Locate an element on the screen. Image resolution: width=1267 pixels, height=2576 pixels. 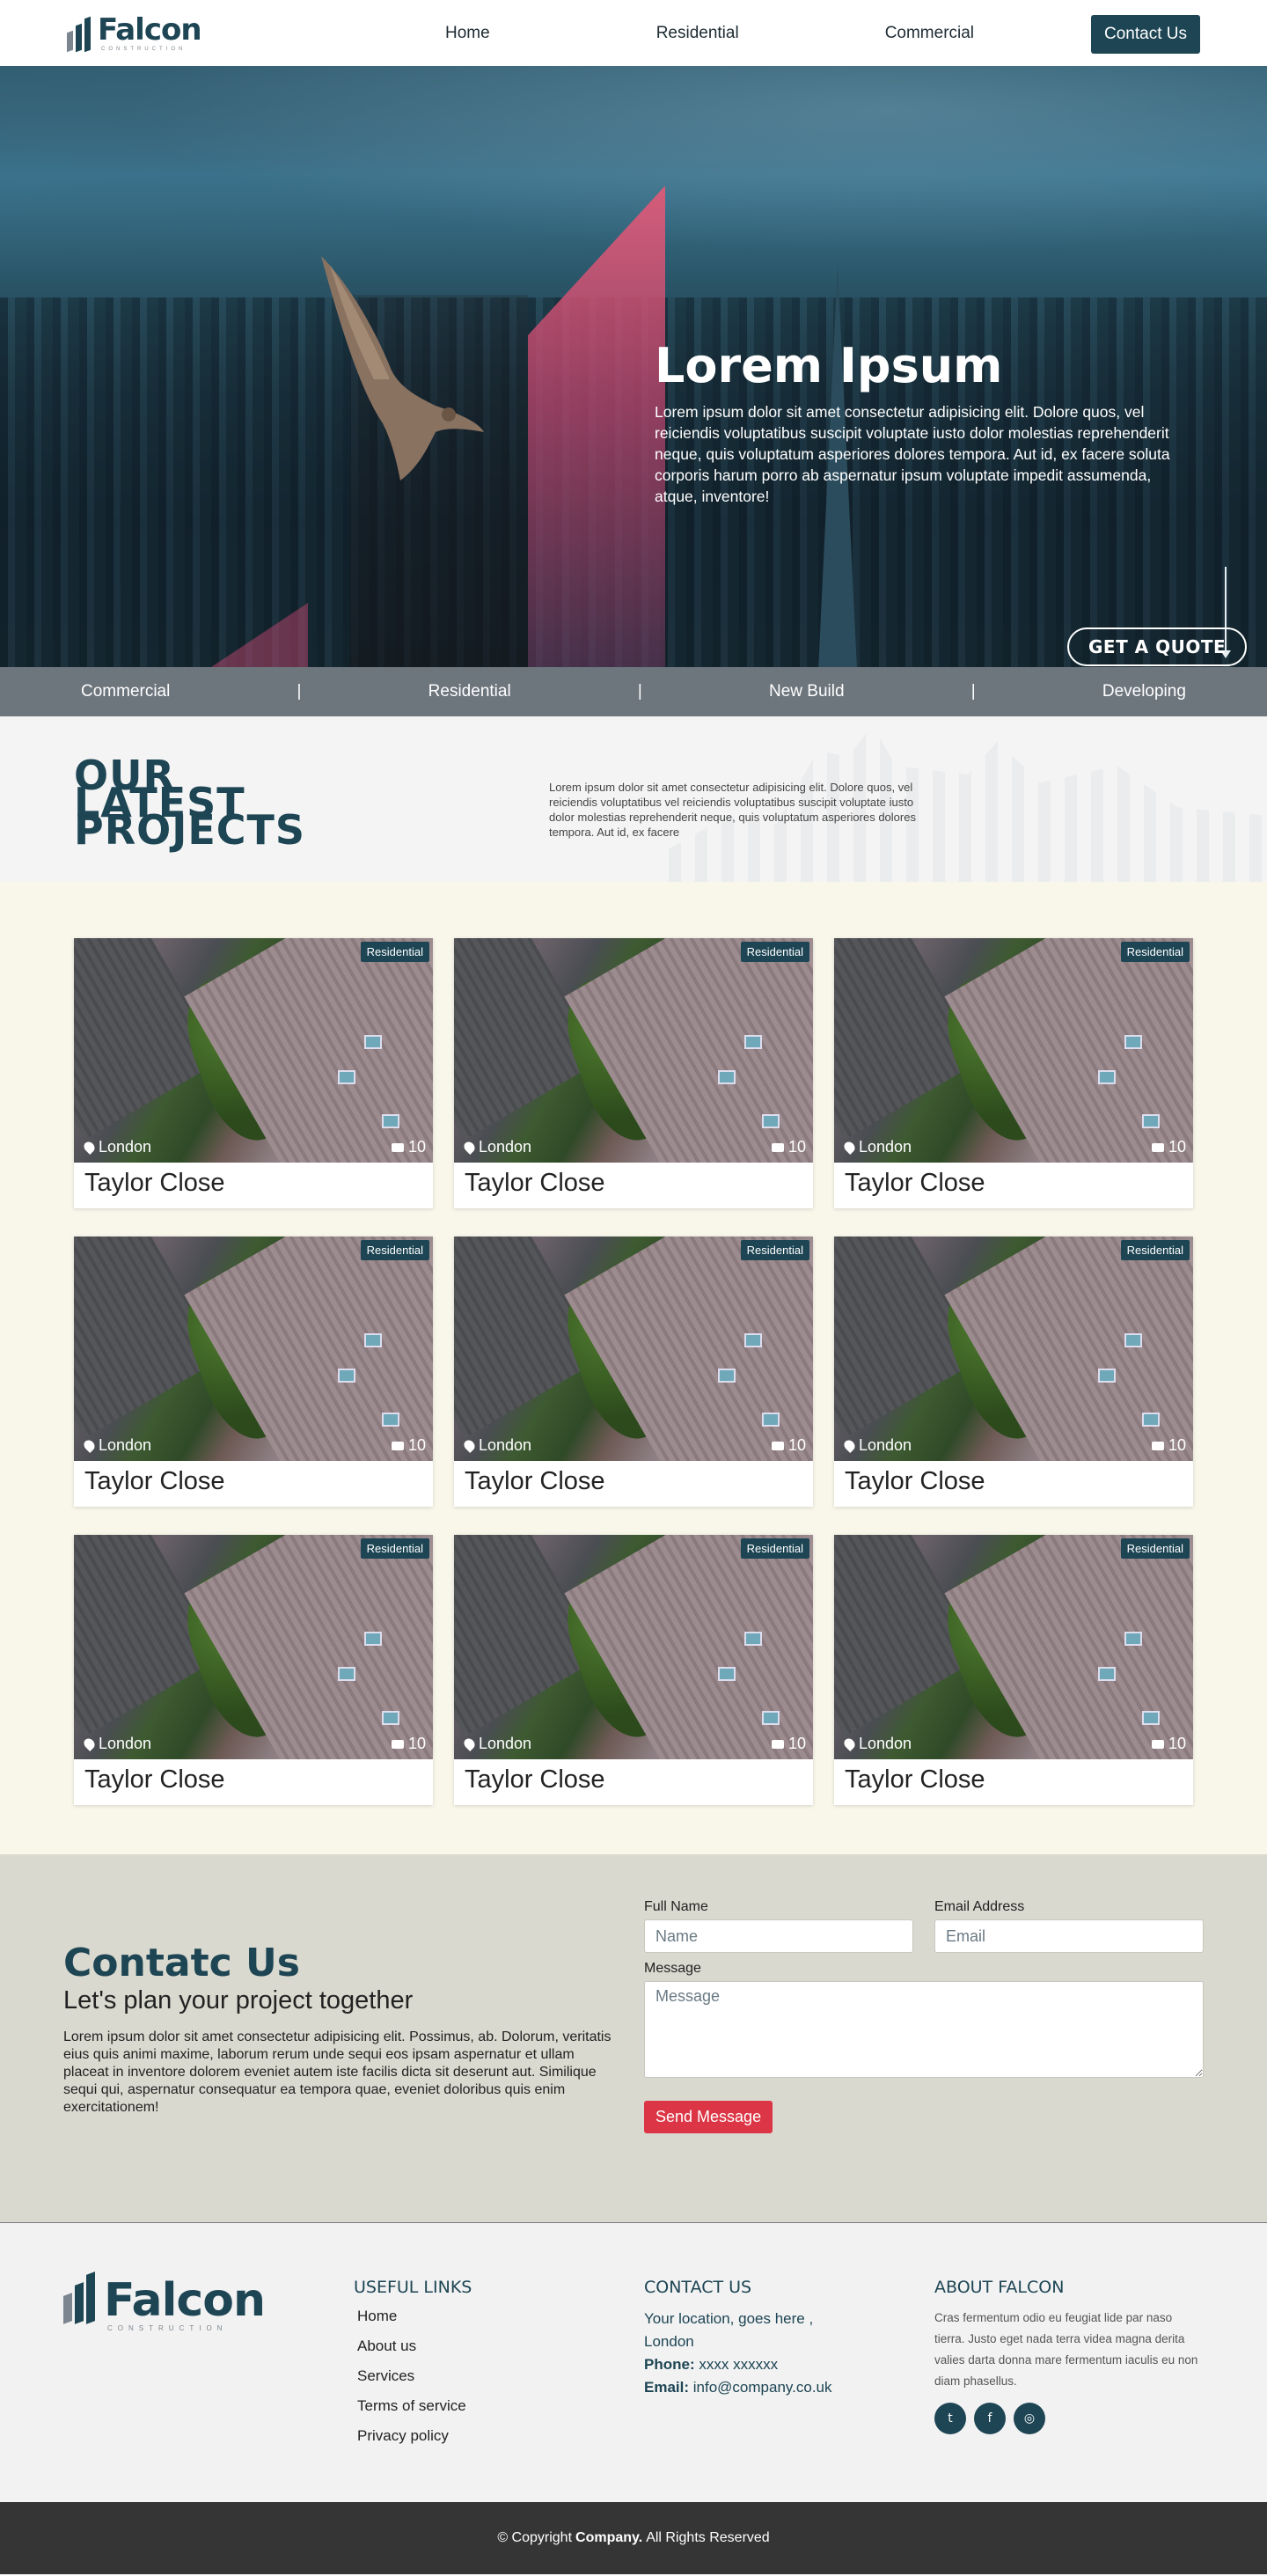
get-a-quote-button: GET A QUOTE is located at coordinates (1157, 646).